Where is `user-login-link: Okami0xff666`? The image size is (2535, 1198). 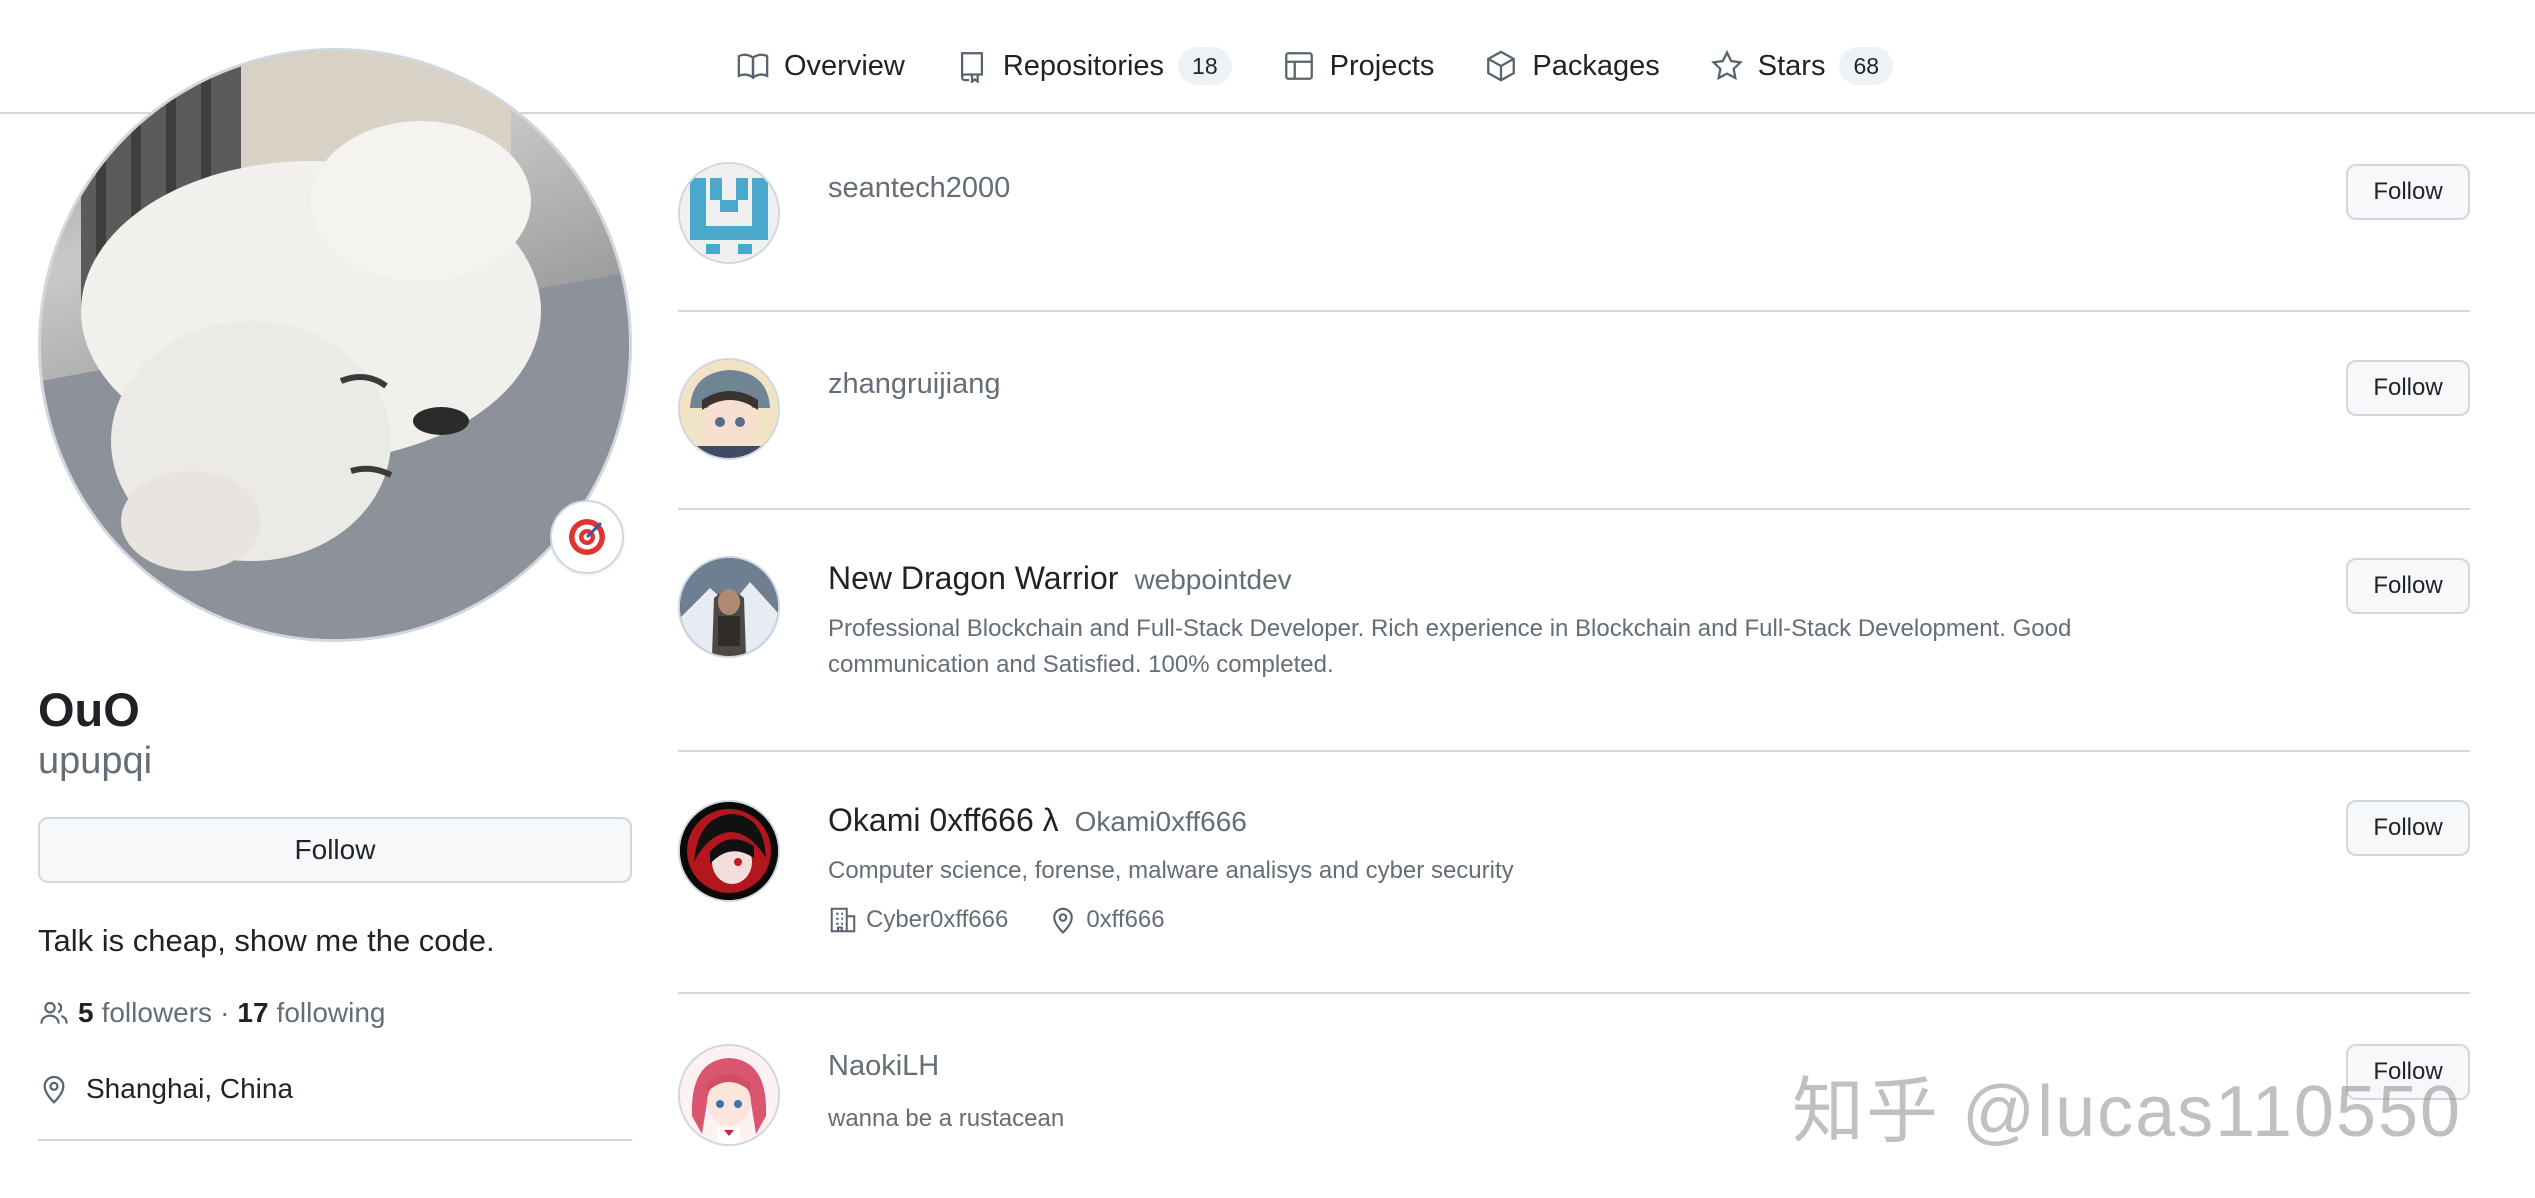
user-login-link: Okami0xff666 is located at coordinates (1161, 822).